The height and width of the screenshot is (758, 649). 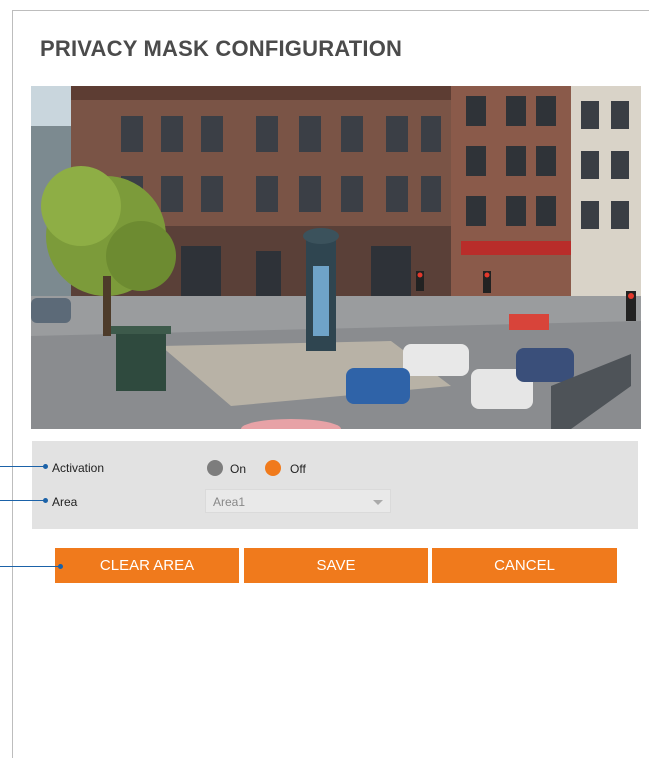 I want to click on activation-on-label: On, so click(x=238, y=469).